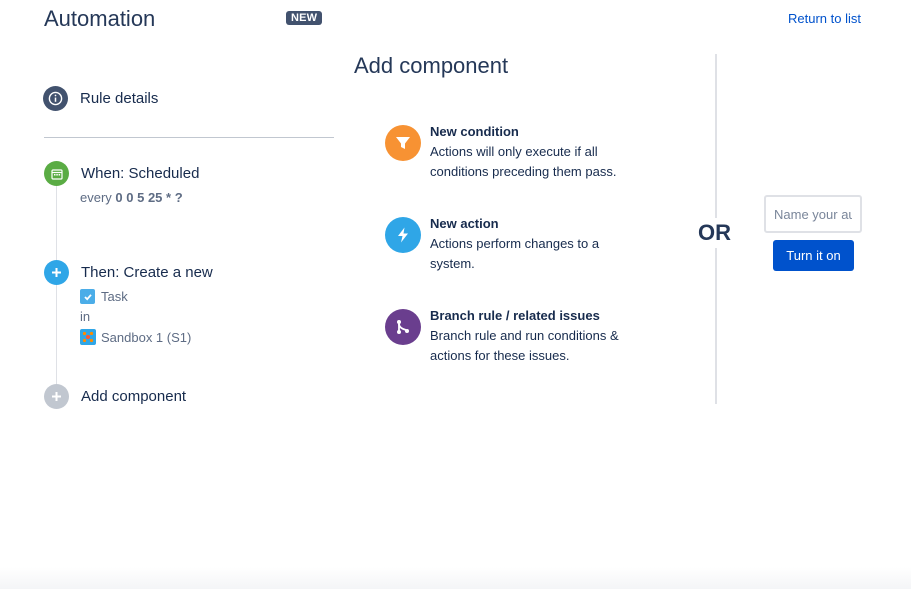 The width and height of the screenshot is (911, 589). Describe the element at coordinates (55, 98) in the screenshot. I see `info-icon` at that location.